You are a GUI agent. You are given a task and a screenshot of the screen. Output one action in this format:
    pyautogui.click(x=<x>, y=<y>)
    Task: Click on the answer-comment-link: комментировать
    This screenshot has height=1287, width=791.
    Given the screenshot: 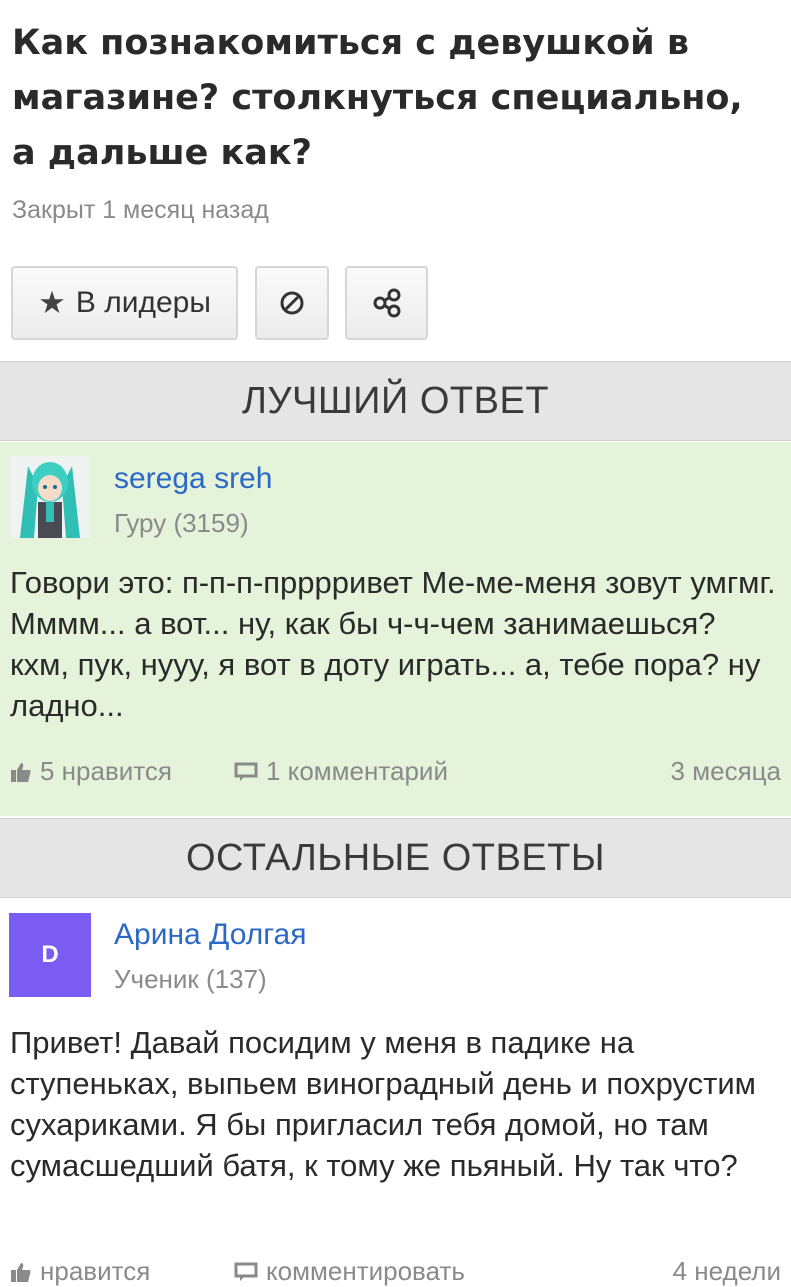 What is the action you would take?
    pyautogui.click(x=349, y=1271)
    